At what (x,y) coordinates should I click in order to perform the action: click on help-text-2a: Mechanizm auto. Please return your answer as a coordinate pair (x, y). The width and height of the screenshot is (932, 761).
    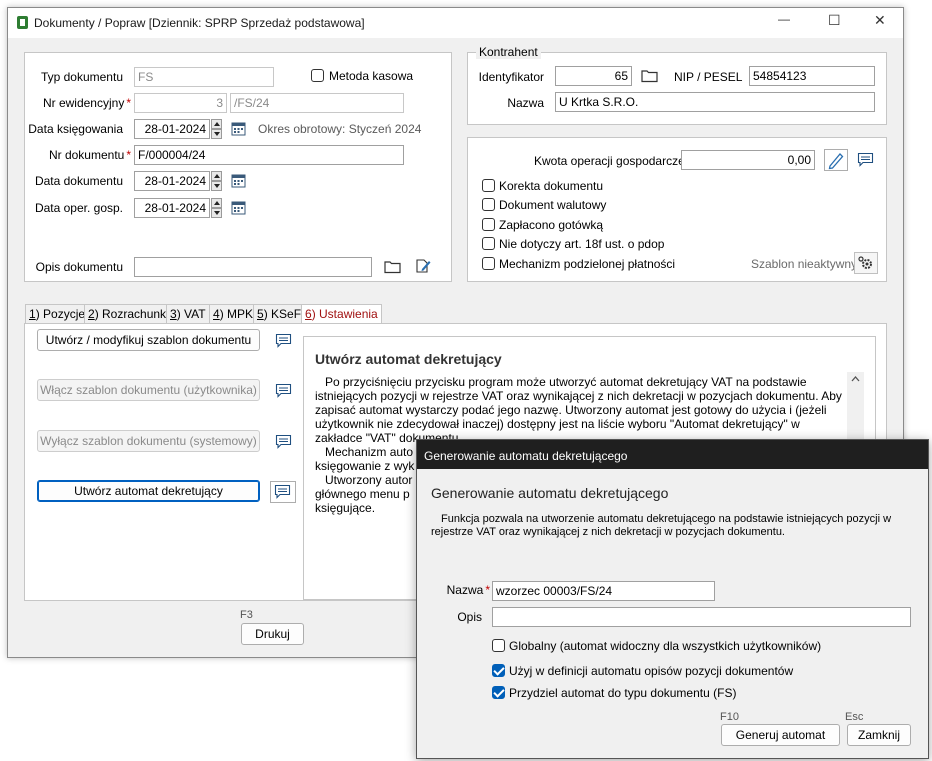
    Looking at the image, I should click on (369, 452).